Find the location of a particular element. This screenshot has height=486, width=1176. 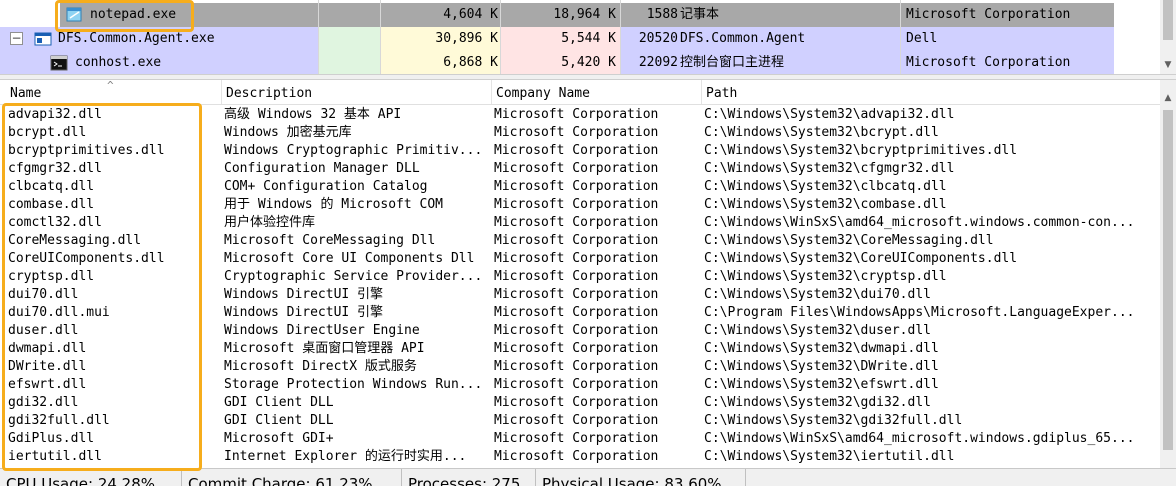

commit-charge: Commit Charge: 61.23% is located at coordinates (292, 477).